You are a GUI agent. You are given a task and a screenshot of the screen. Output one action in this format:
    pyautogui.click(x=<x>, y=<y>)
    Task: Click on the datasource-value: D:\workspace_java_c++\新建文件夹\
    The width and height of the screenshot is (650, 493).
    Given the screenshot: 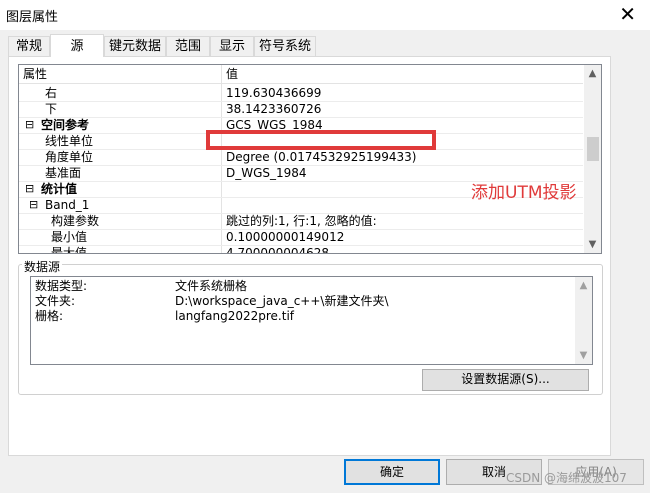 What is the action you would take?
    pyautogui.click(x=282, y=301)
    